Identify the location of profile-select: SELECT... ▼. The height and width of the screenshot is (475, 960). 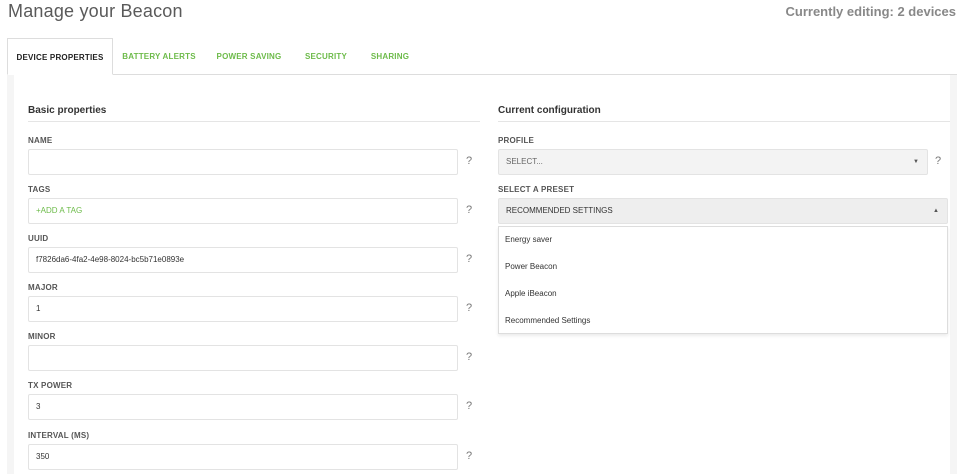
(713, 162).